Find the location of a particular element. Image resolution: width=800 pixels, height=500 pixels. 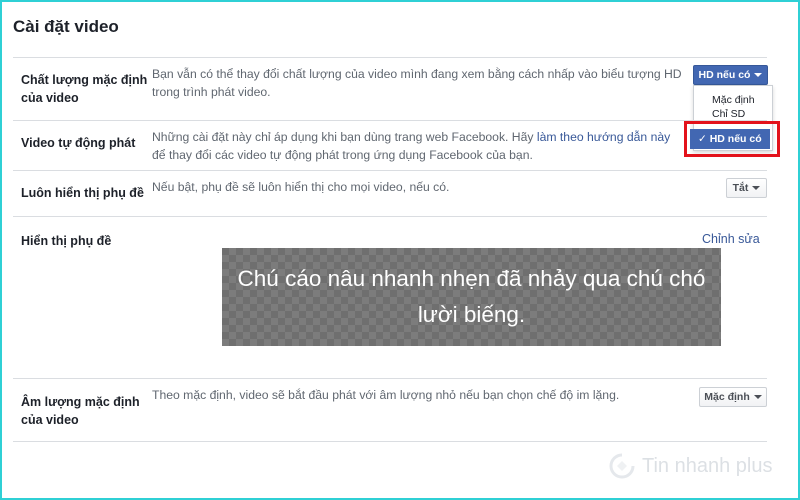

caption-display-label: Hiển thị phụ đề is located at coordinates (66, 241).